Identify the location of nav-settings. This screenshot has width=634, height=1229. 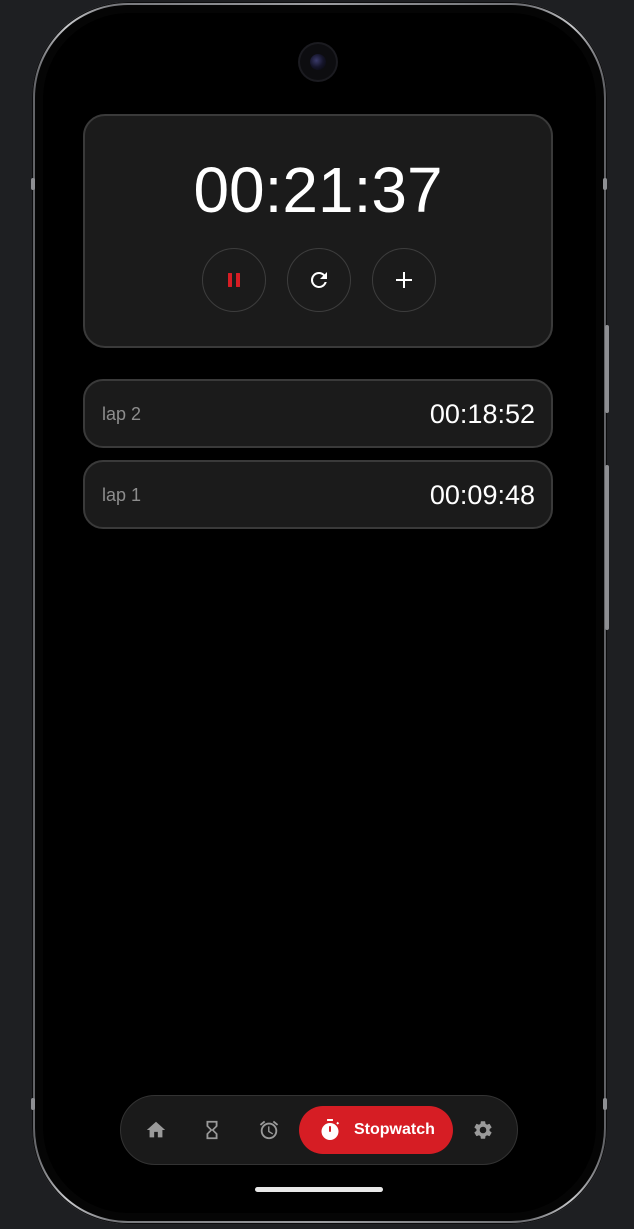
(483, 1130).